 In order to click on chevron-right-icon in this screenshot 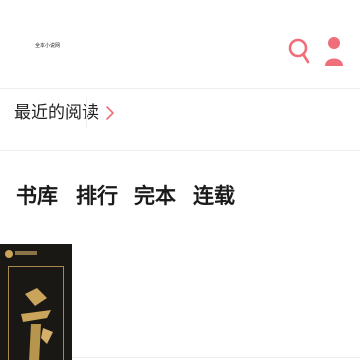, I will do `click(110, 113)`.